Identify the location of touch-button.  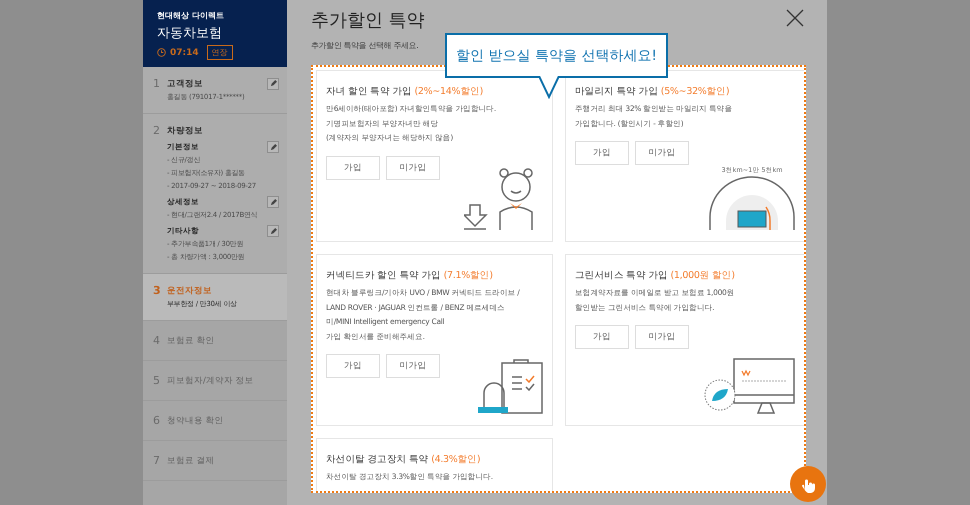
(808, 484).